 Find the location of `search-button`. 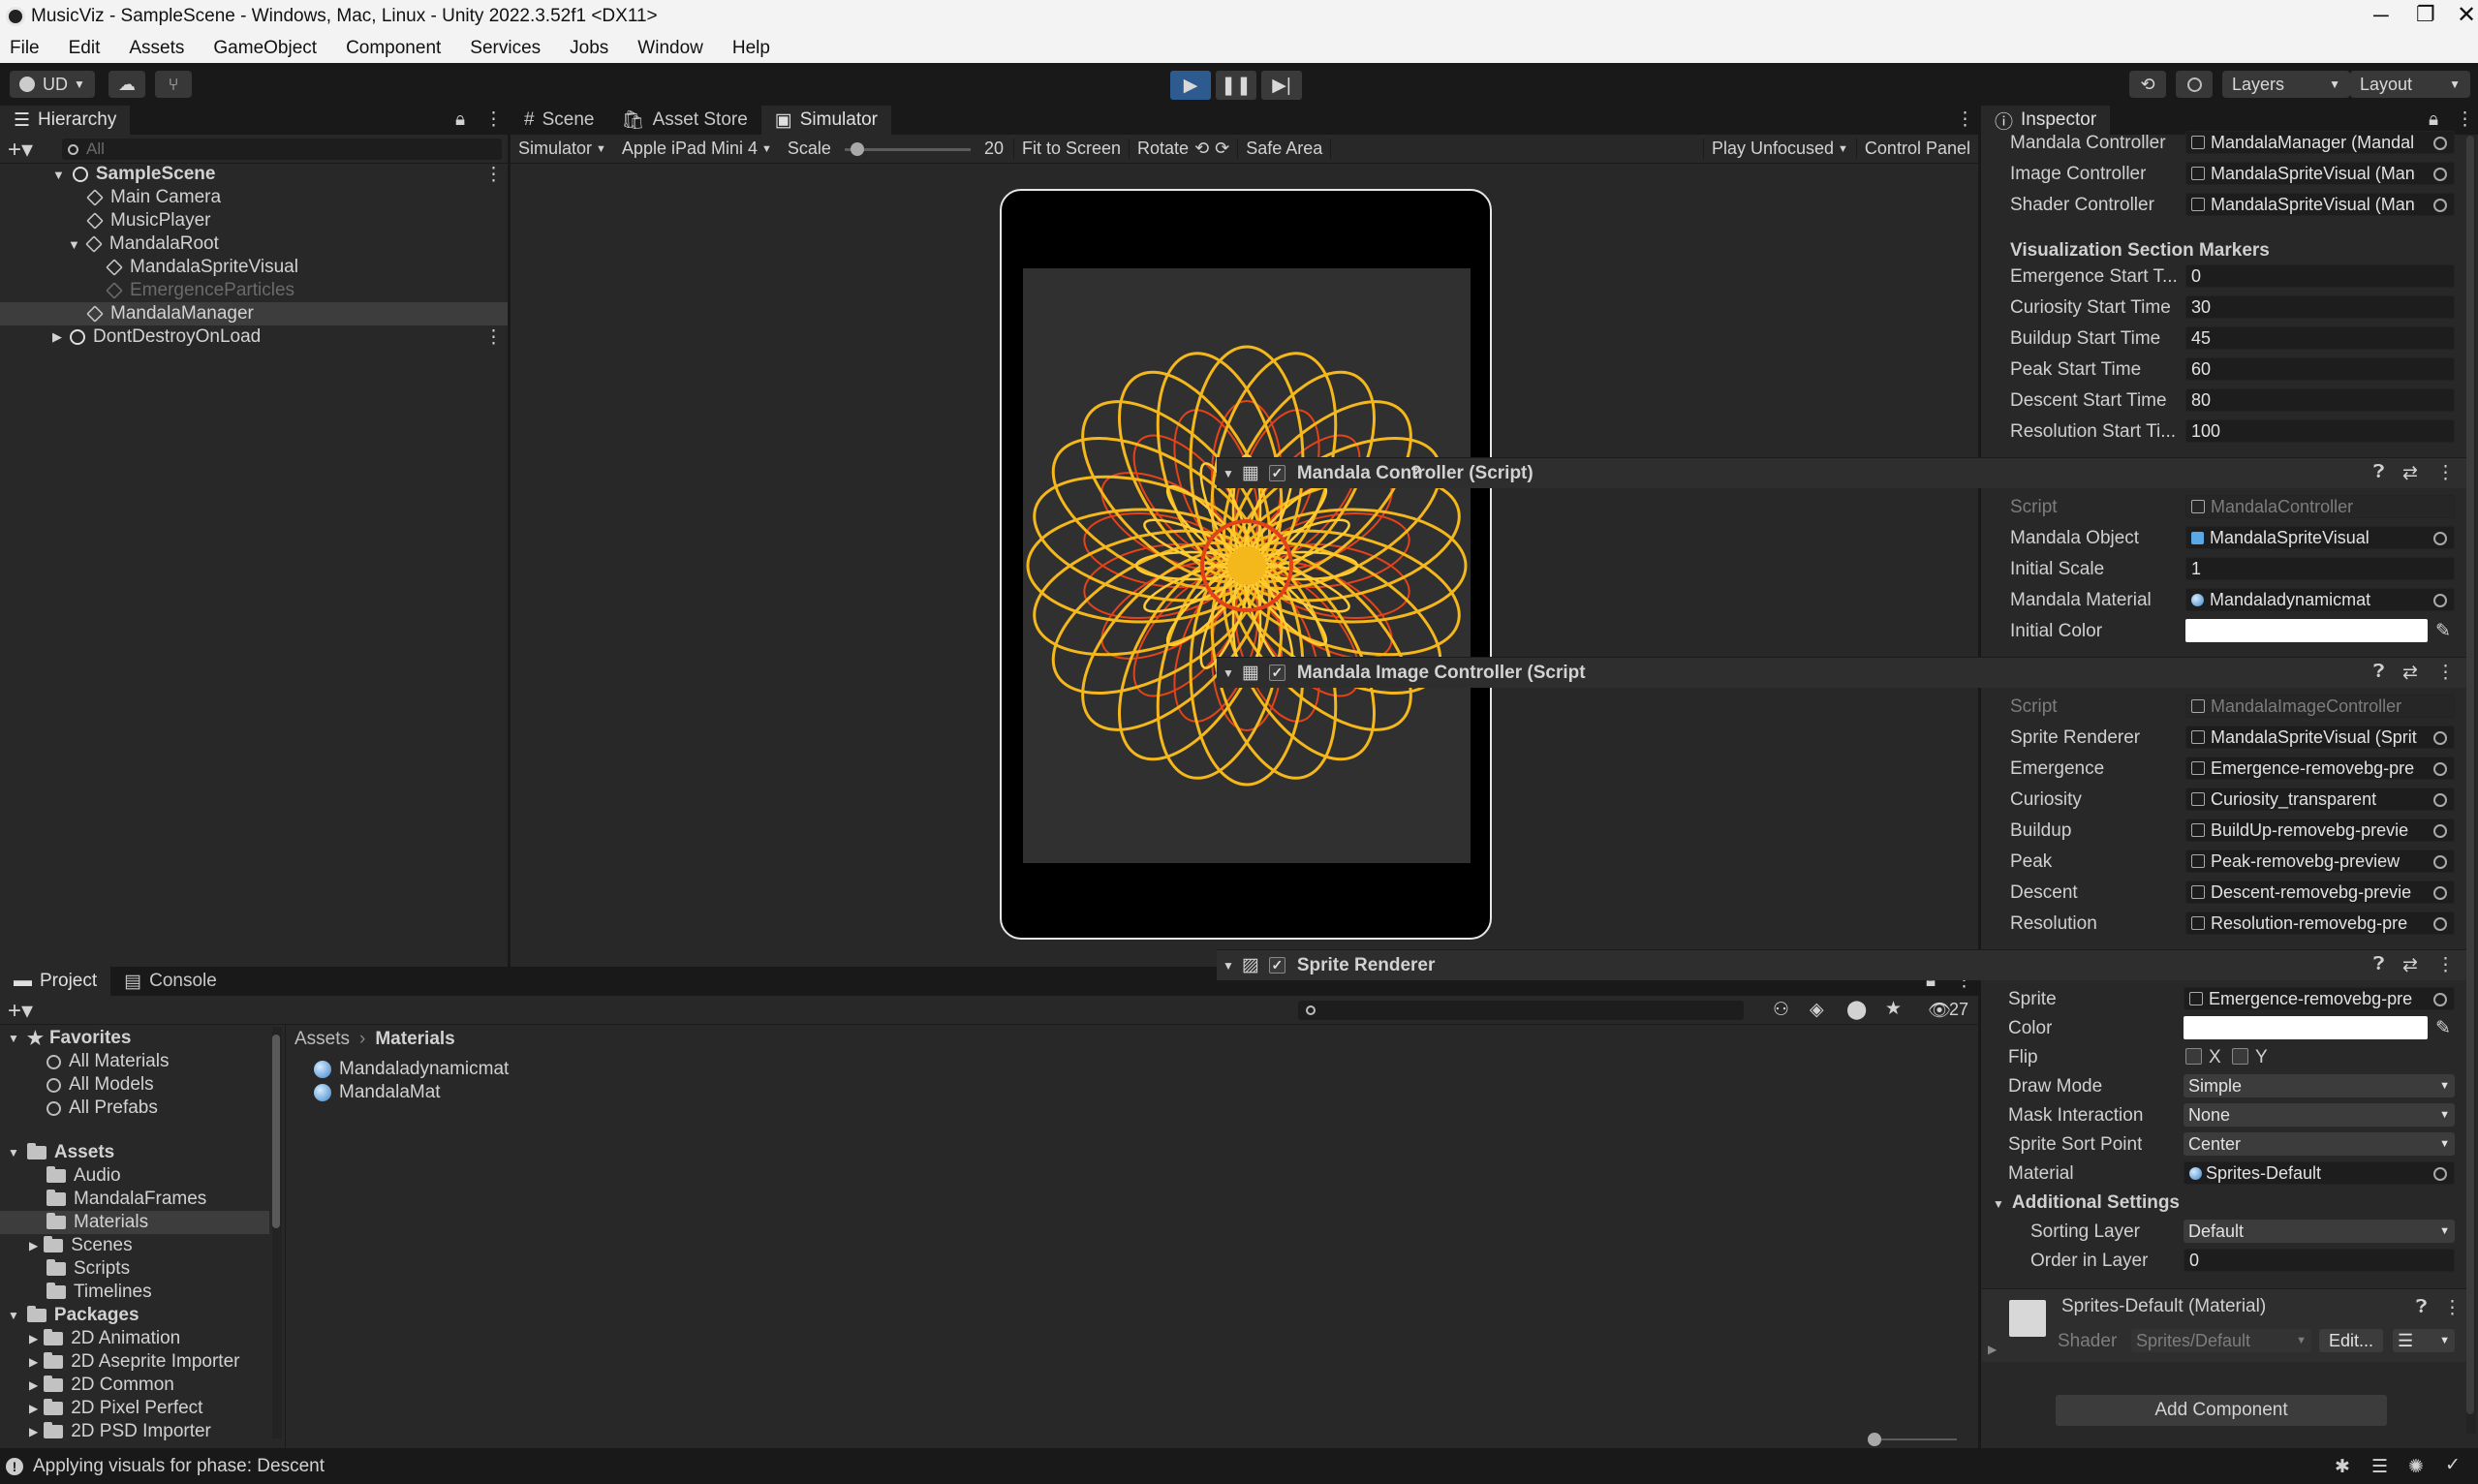

search-button is located at coordinates (2194, 84).